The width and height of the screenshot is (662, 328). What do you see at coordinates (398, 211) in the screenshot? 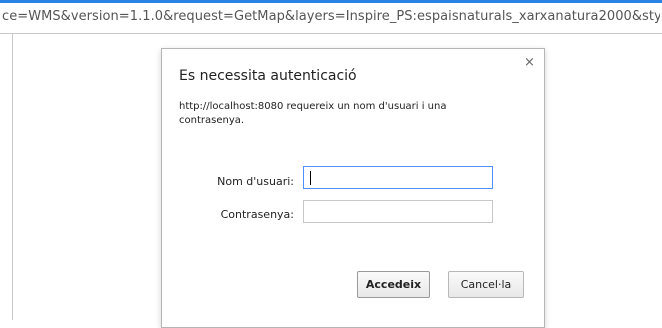
I see `password-field` at bounding box center [398, 211].